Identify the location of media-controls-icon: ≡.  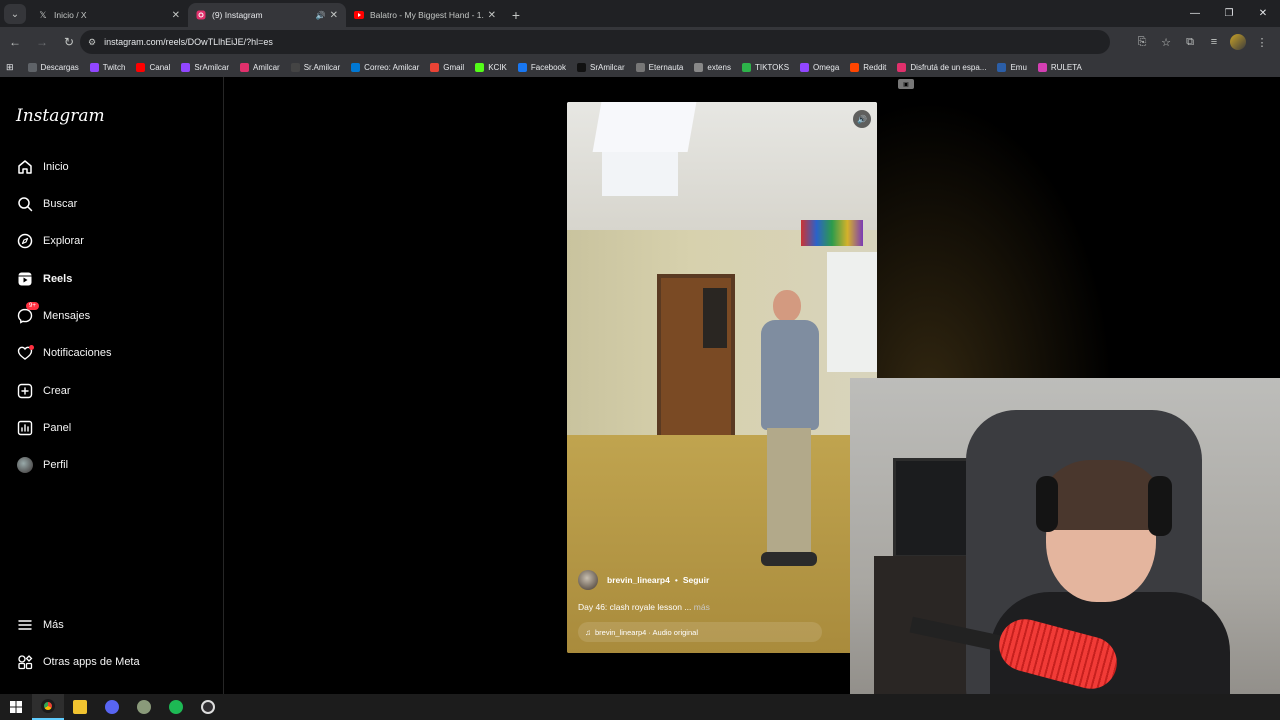
(1214, 42).